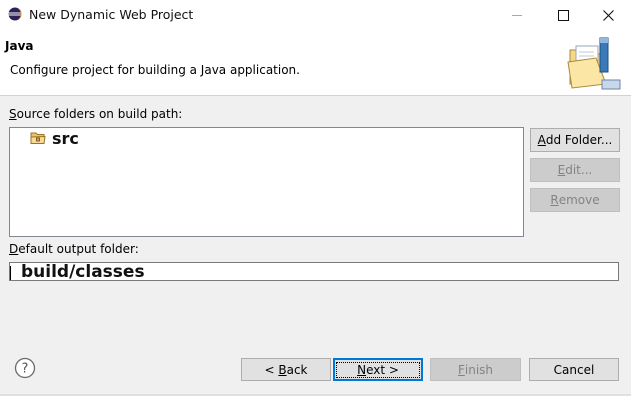 The height and width of the screenshot is (396, 631). What do you see at coordinates (286, 369) in the screenshot?
I see `back-button: < Back` at bounding box center [286, 369].